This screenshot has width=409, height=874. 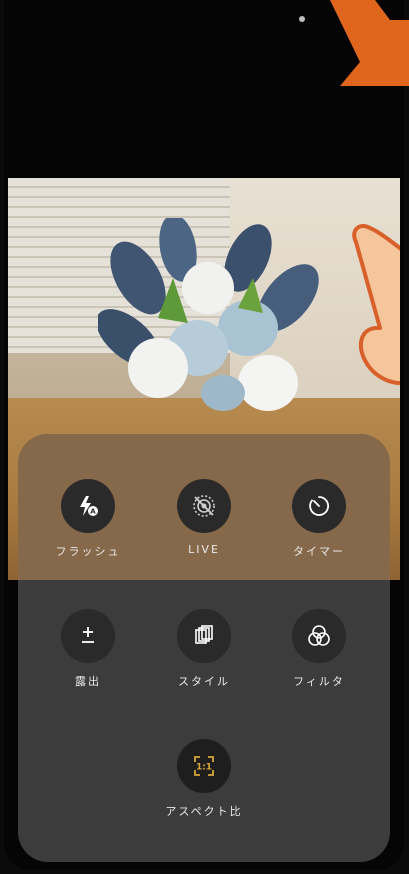 I want to click on live-button, so click(x=204, y=506).